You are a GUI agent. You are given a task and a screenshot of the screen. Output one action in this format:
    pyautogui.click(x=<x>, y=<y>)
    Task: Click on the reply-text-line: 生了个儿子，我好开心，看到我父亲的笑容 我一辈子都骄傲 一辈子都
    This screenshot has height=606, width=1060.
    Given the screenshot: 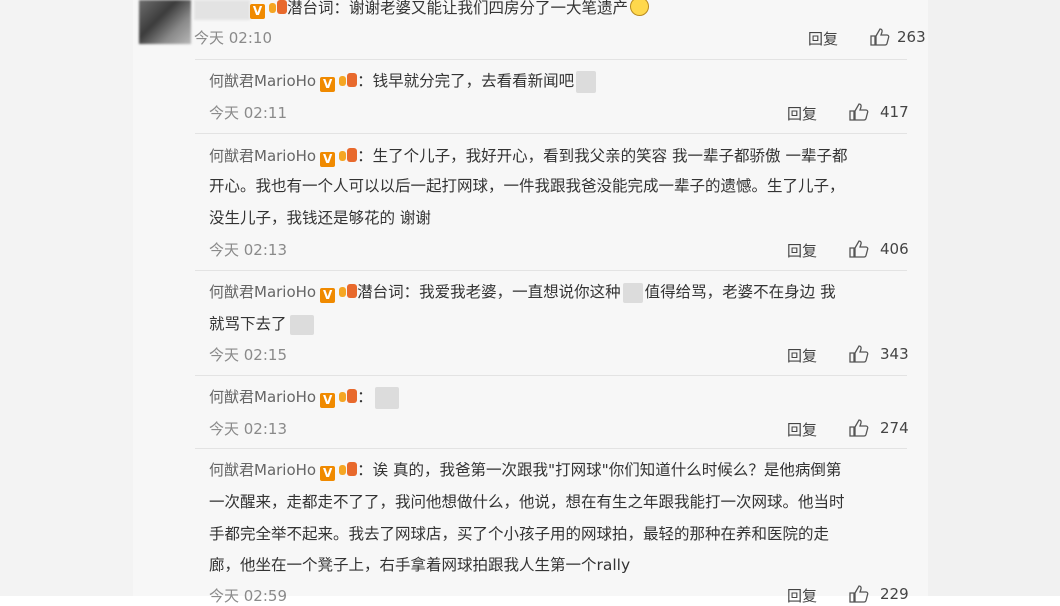 What is the action you would take?
    pyautogui.click(x=610, y=156)
    